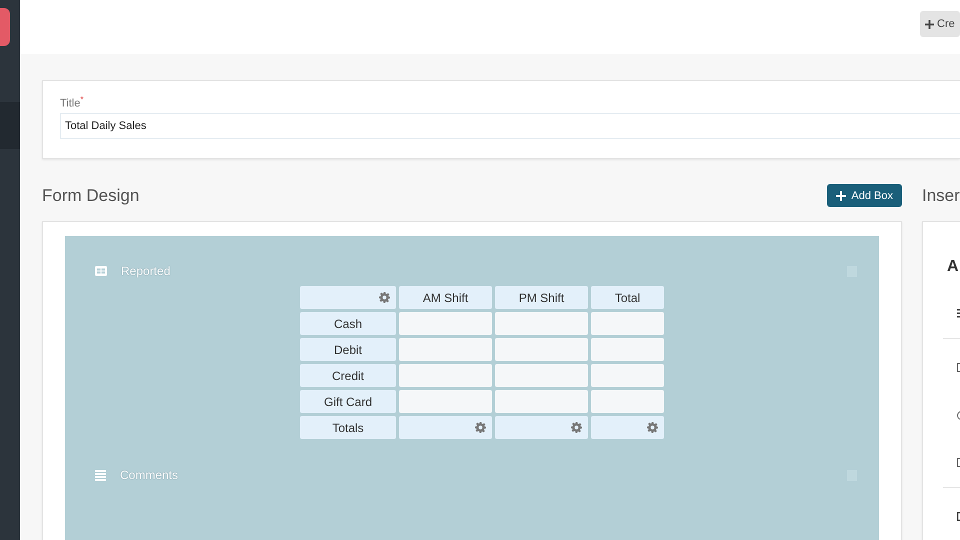 Image resolution: width=960 pixels, height=540 pixels. What do you see at coordinates (149, 475) in the screenshot?
I see `section-title: Comments` at bounding box center [149, 475].